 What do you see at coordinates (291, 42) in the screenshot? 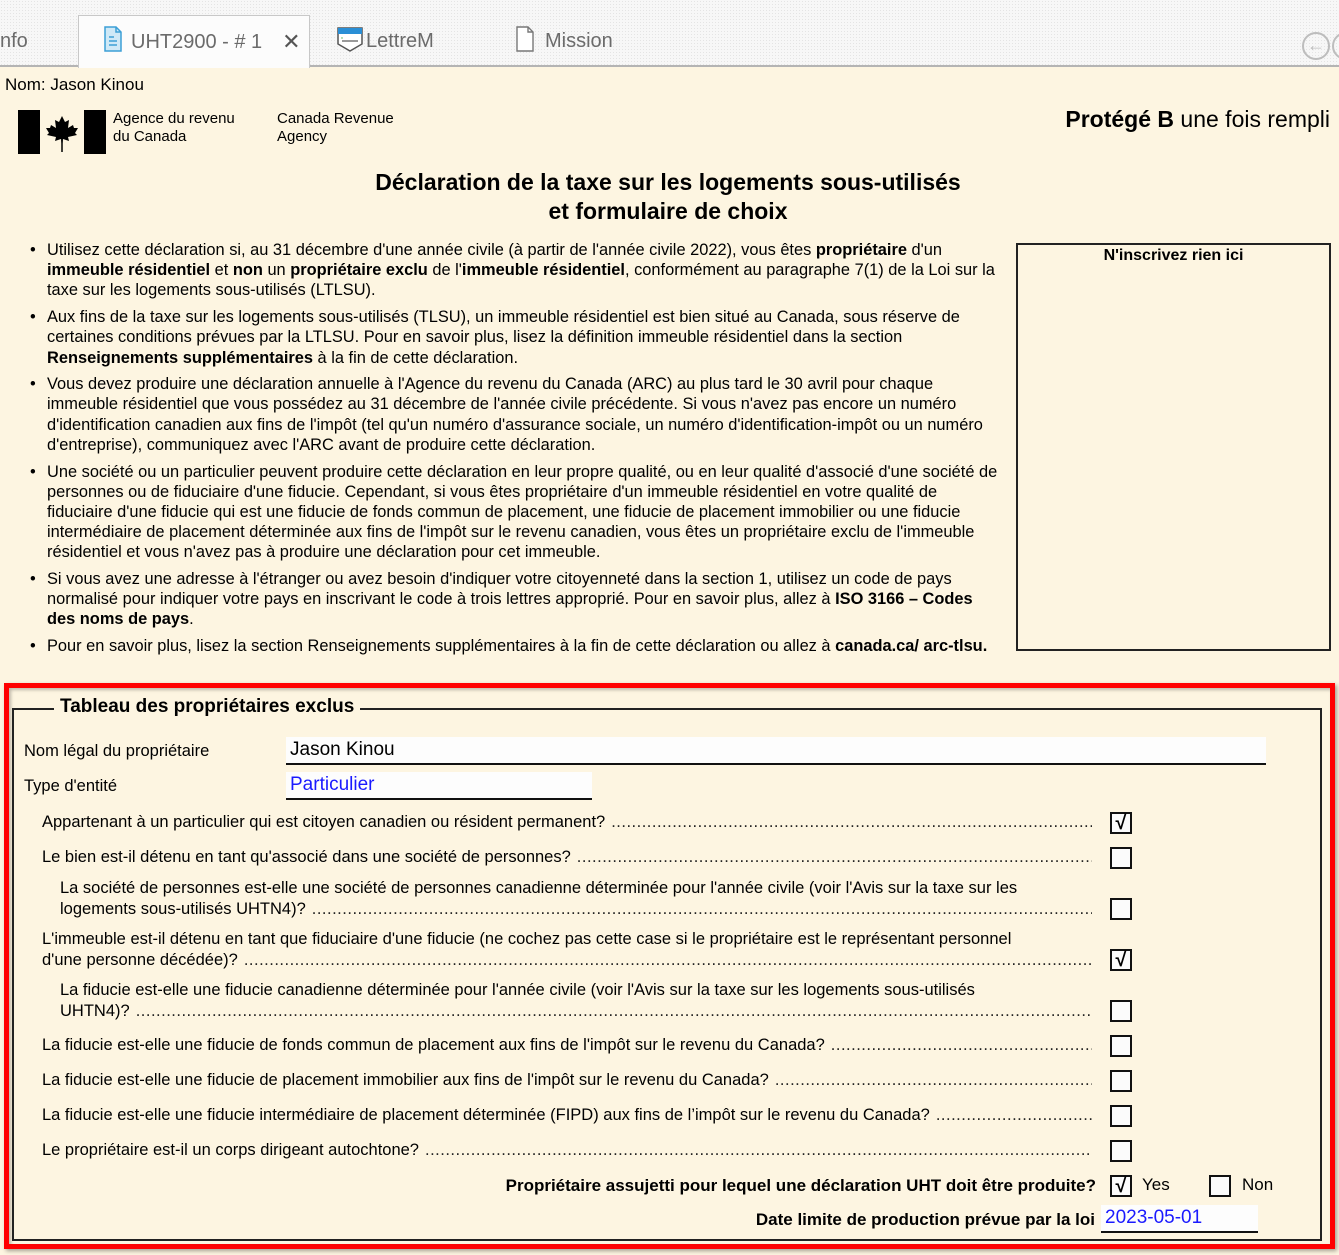
I see `close-icon: ✕` at bounding box center [291, 42].